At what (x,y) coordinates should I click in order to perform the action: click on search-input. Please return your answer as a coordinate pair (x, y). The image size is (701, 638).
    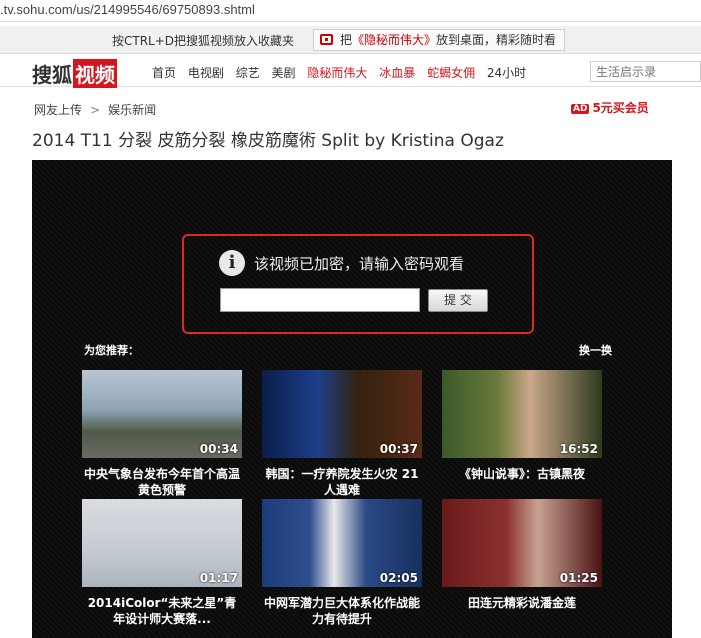
    Looking at the image, I should click on (645, 71).